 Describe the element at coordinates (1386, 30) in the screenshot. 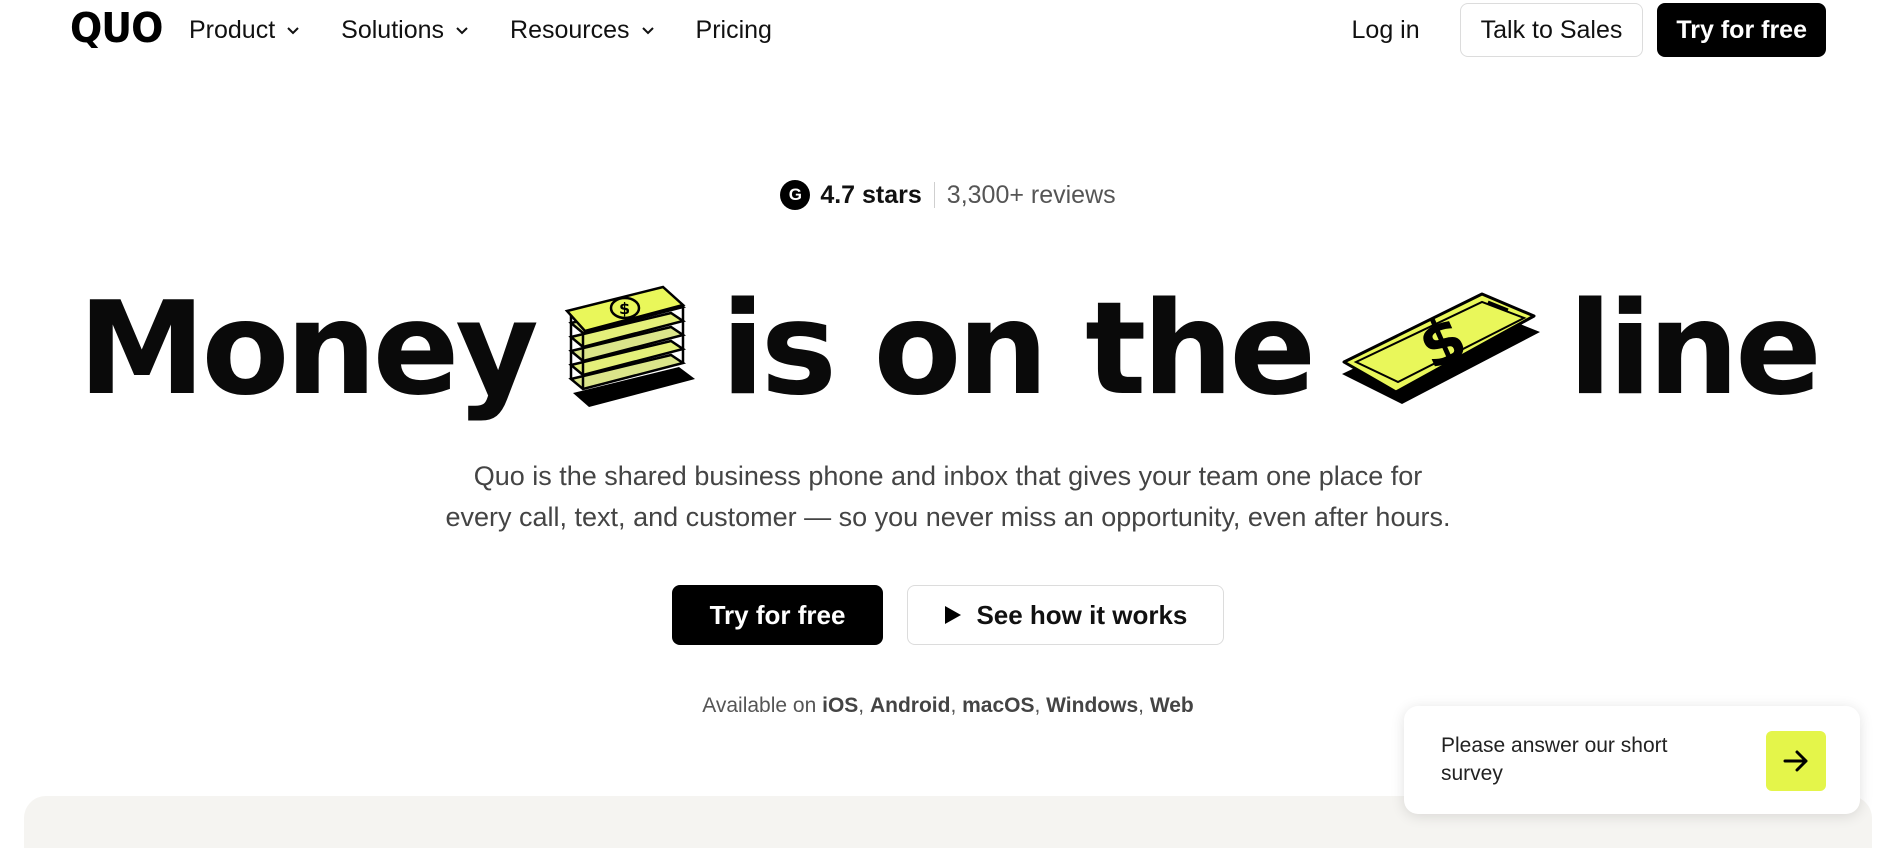

I see `login-link: Log in` at that location.